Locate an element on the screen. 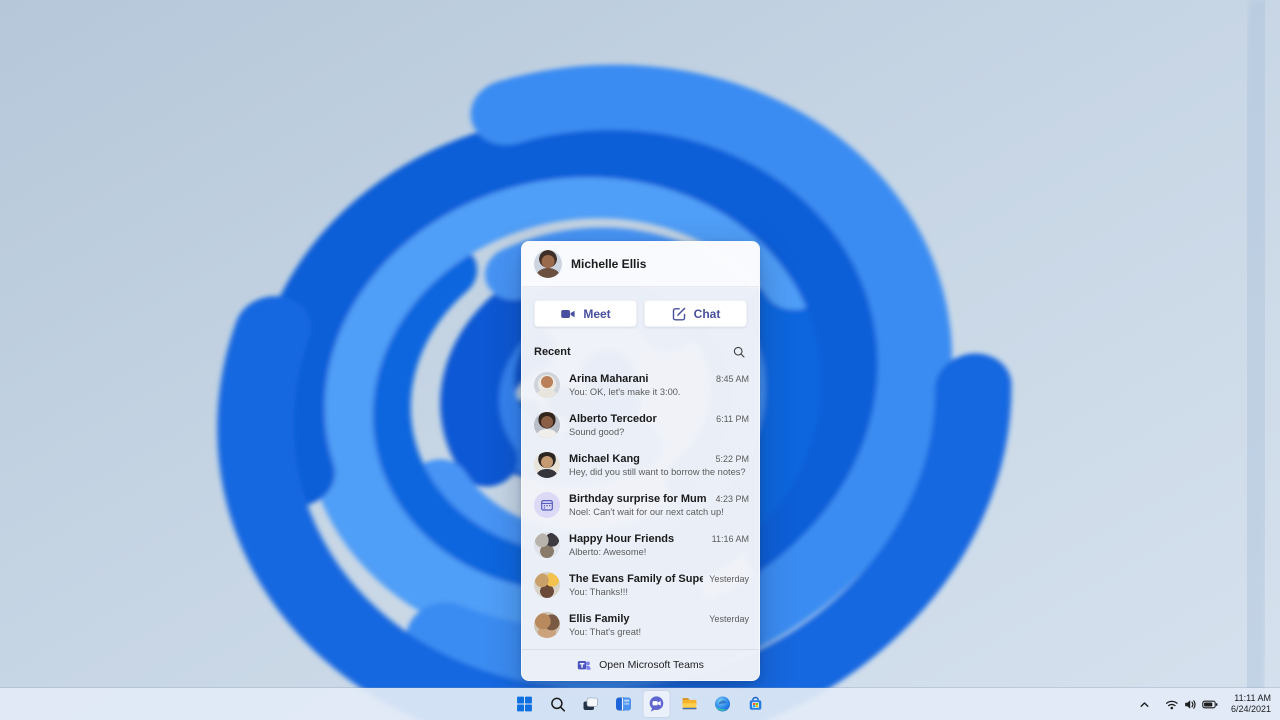  chat-button: Chat is located at coordinates (695, 313).